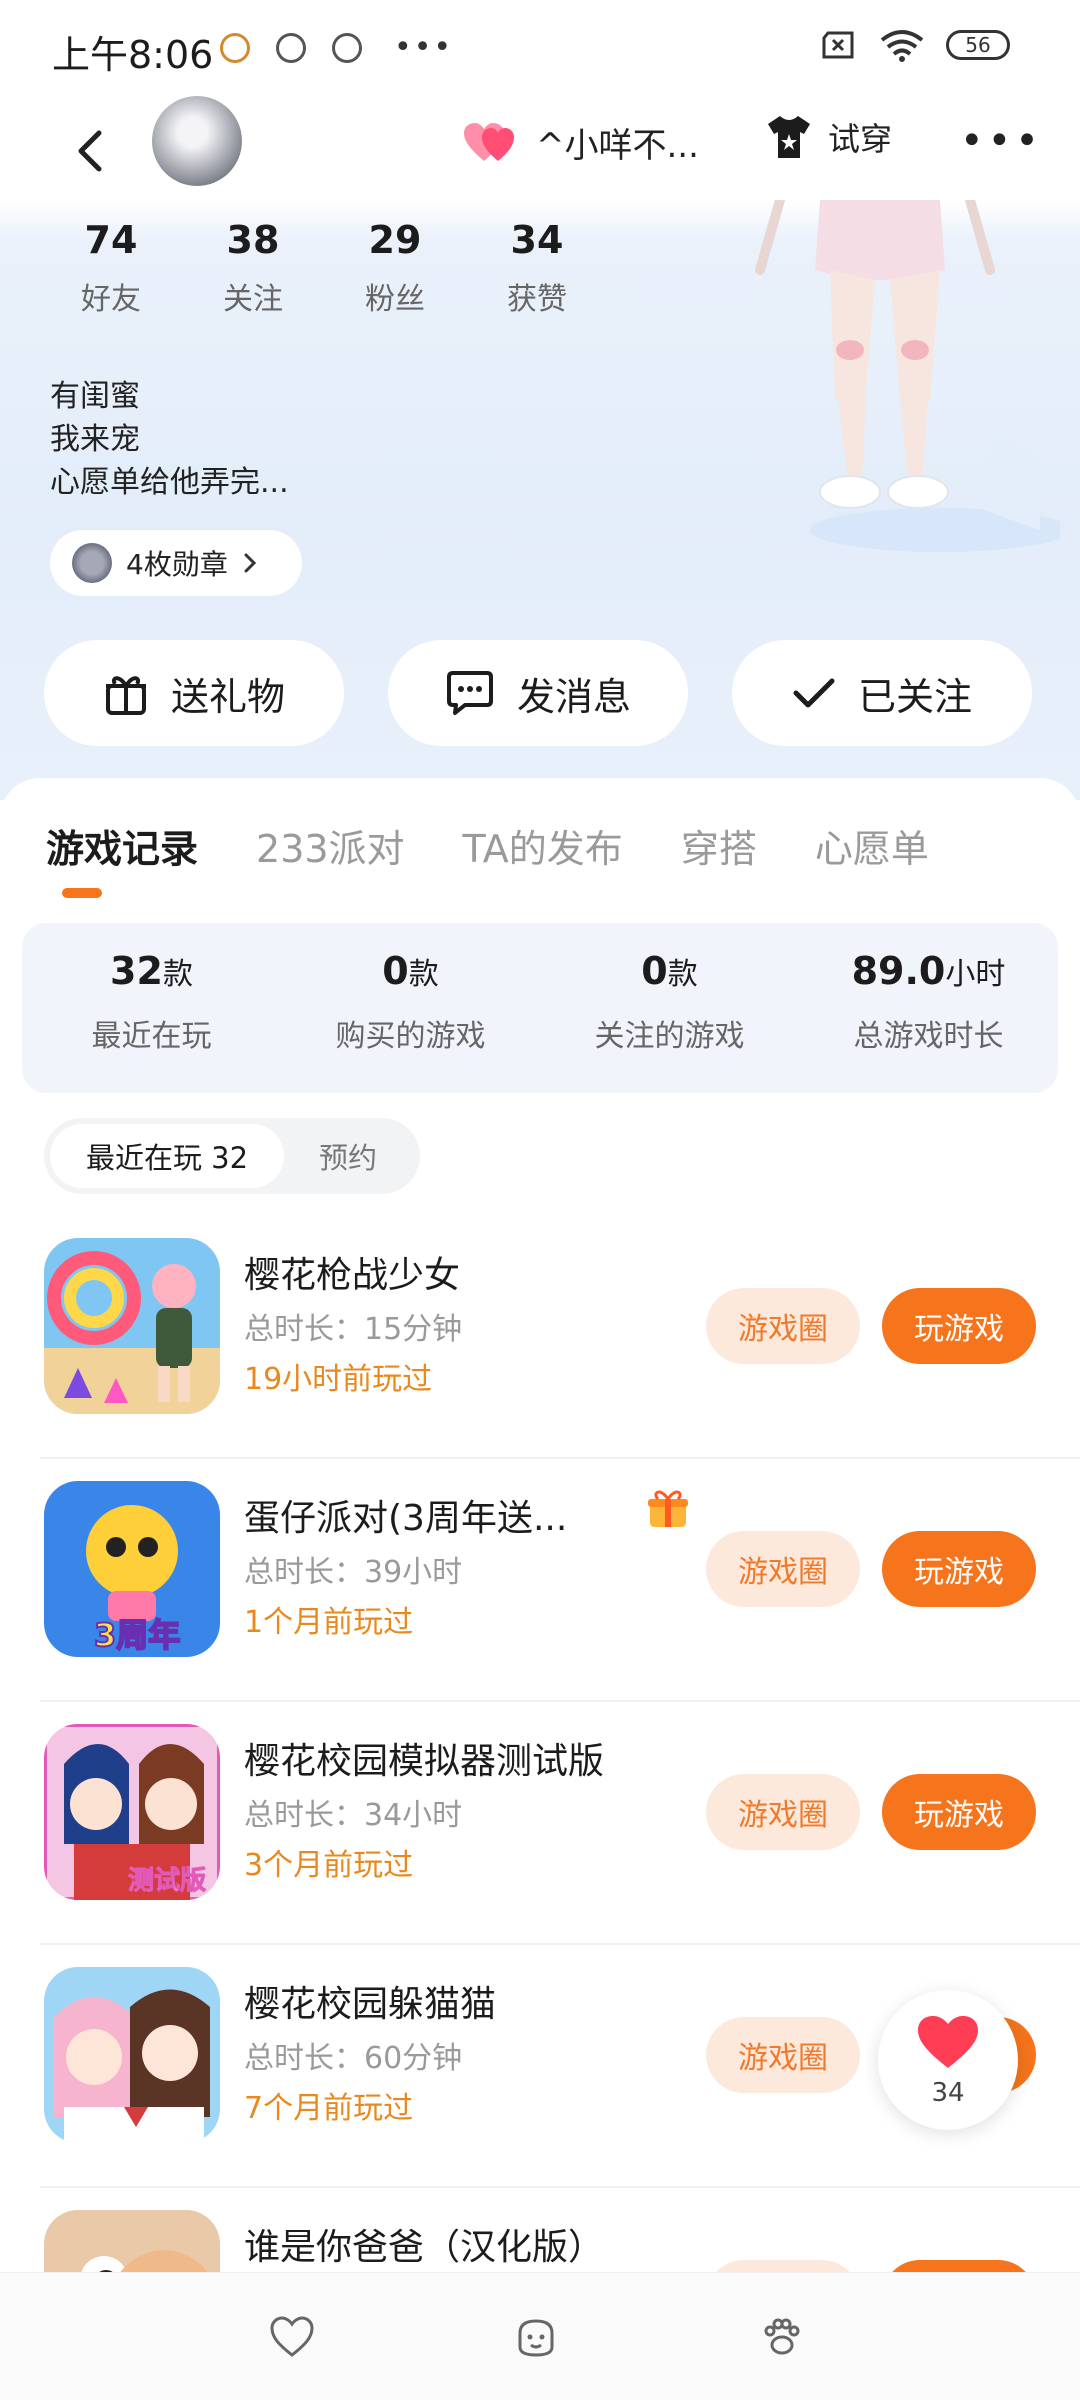 The width and height of the screenshot is (1080, 2400). What do you see at coordinates (948, 2042) in the screenshot?
I see `heart-icon` at bounding box center [948, 2042].